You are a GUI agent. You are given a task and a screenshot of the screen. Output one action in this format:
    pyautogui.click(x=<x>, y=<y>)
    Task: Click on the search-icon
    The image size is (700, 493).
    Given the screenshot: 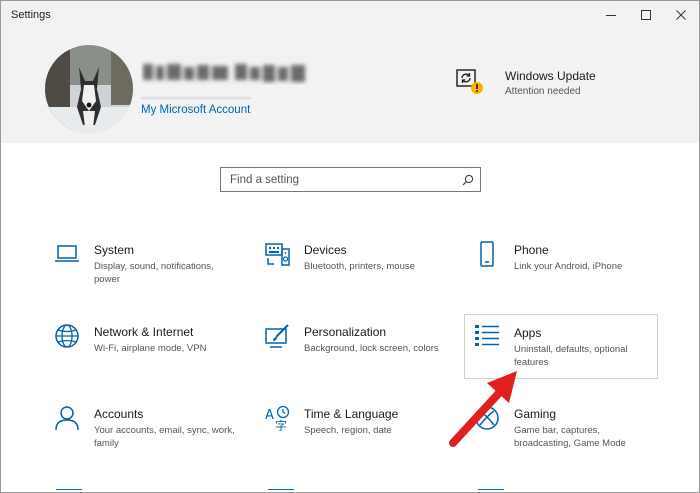 What is the action you would take?
    pyautogui.click(x=468, y=180)
    